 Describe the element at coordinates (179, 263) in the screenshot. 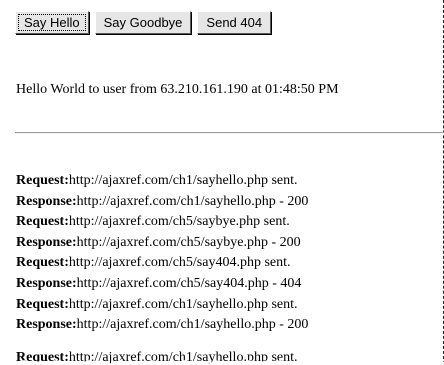

I see `log-text: http://ajaxref.com/ch5/say404.php sent.` at that location.